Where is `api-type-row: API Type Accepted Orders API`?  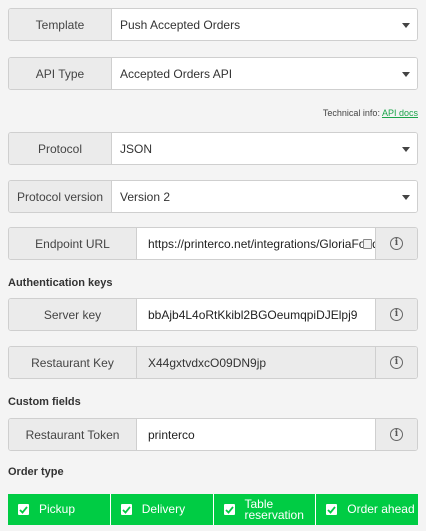
api-type-row: API Type Accepted Orders API is located at coordinates (213, 73).